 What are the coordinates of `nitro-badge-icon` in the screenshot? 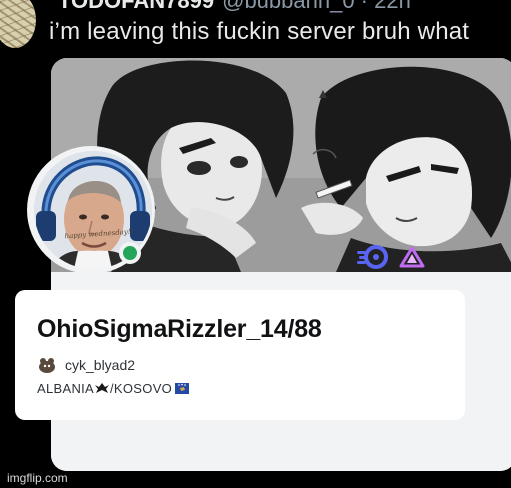 It's located at (373, 257).